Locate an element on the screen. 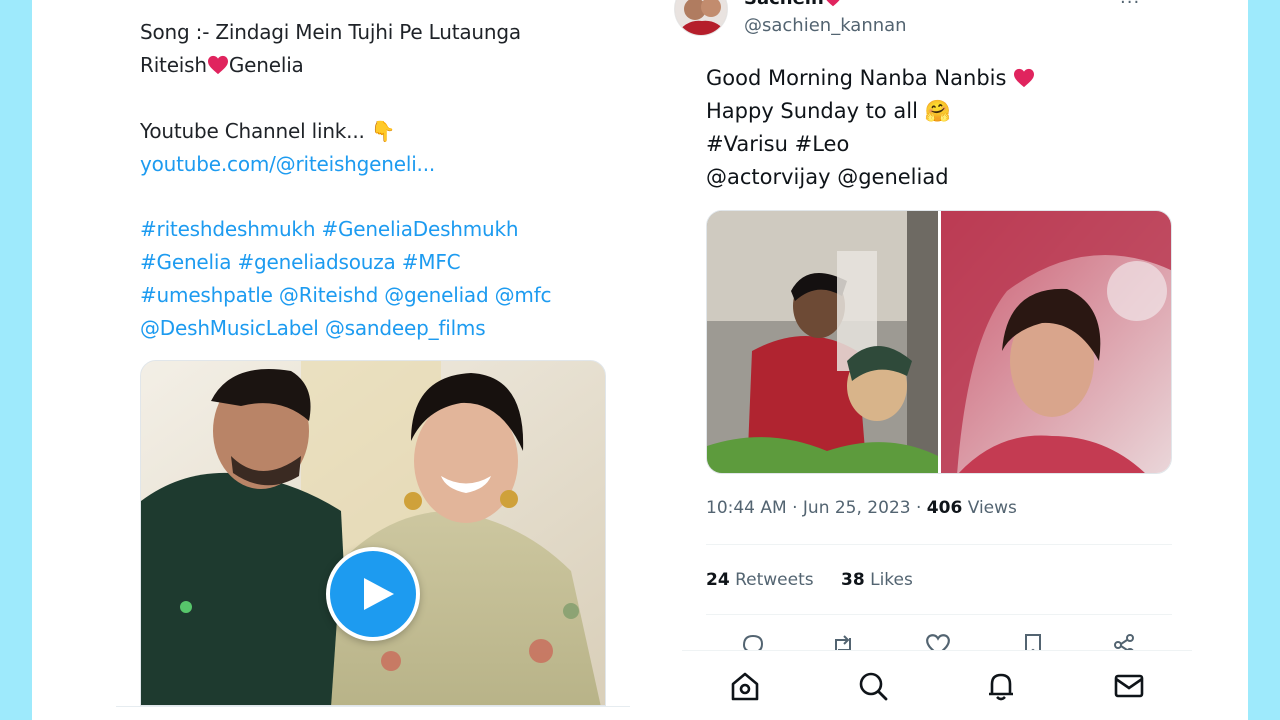  avatar-image is located at coordinates (701, 17).